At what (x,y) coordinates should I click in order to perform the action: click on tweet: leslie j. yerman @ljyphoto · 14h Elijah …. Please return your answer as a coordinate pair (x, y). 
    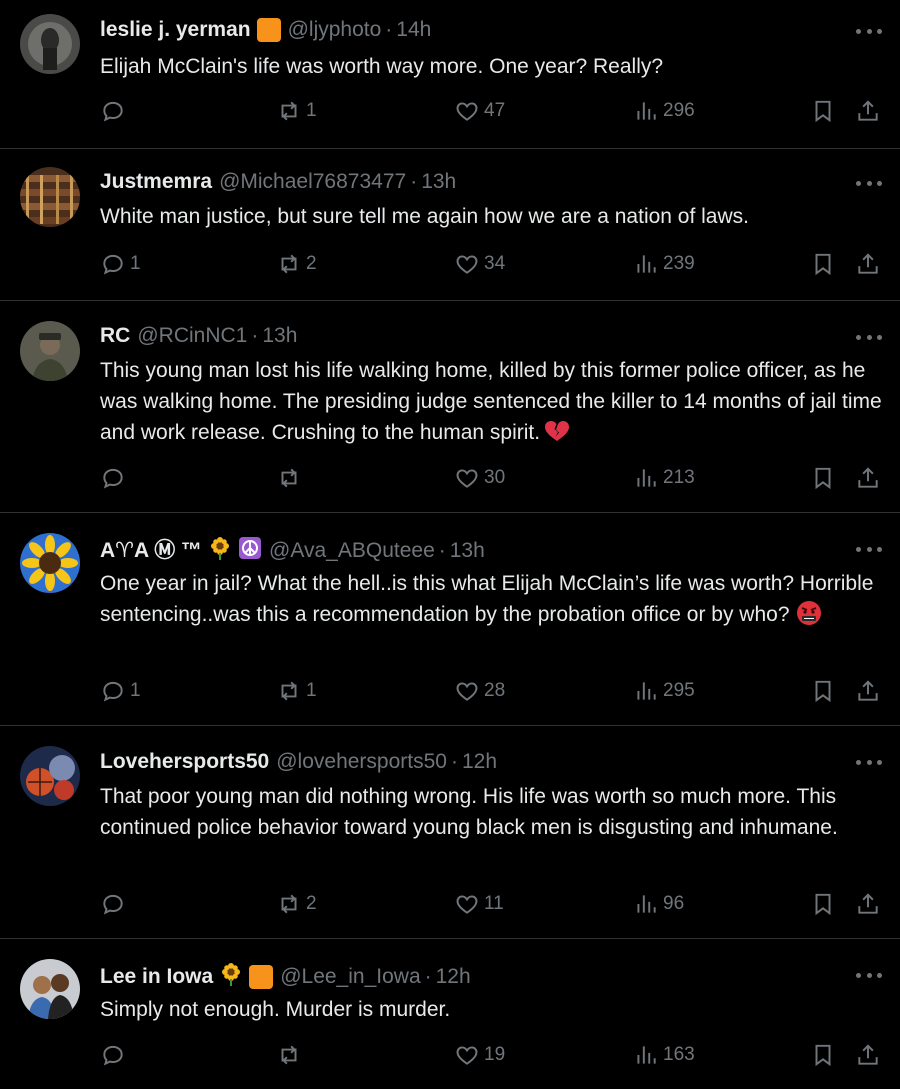
    Looking at the image, I should click on (450, 74).